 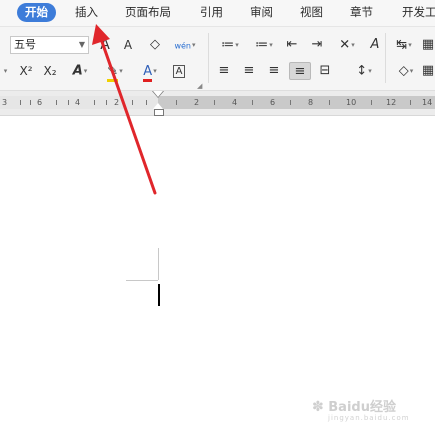 I want to click on align-center-icon: ≡, so click(x=249, y=70).